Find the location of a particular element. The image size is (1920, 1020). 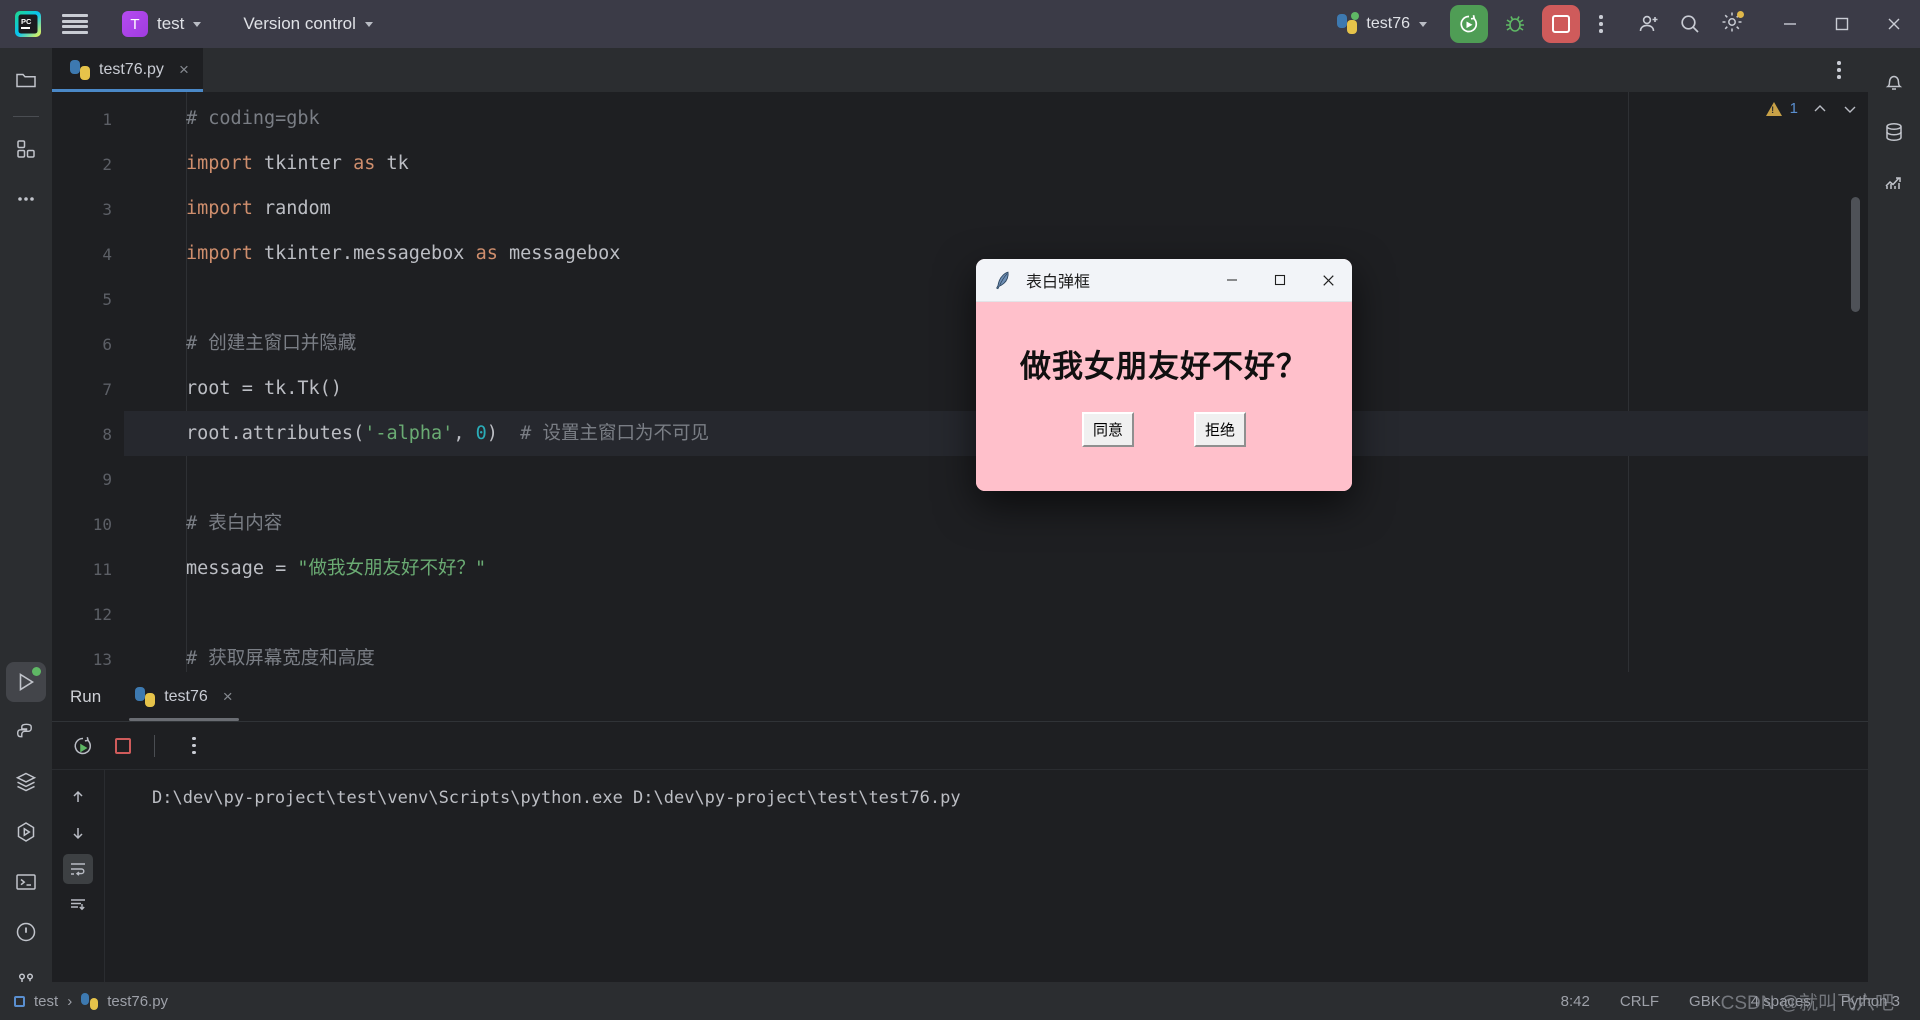

code-token: as is located at coordinates (364, 163).